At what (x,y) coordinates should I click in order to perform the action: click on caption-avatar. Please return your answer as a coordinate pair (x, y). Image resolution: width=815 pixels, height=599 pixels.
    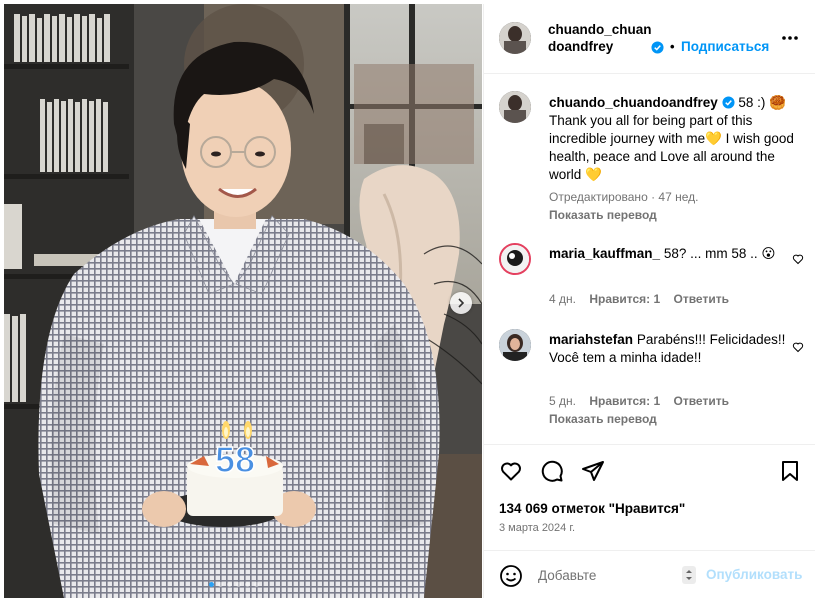
    Looking at the image, I should click on (515, 107).